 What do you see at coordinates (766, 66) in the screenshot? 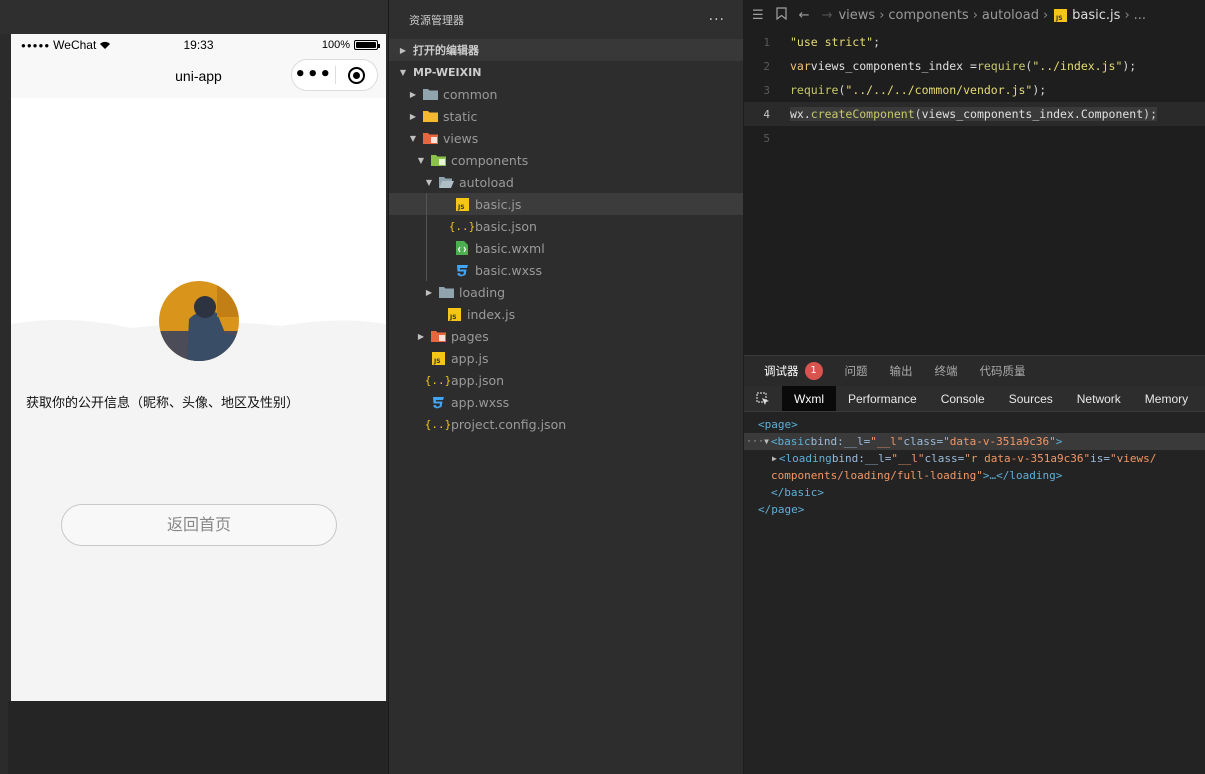
I see `line-number: 2` at bounding box center [766, 66].